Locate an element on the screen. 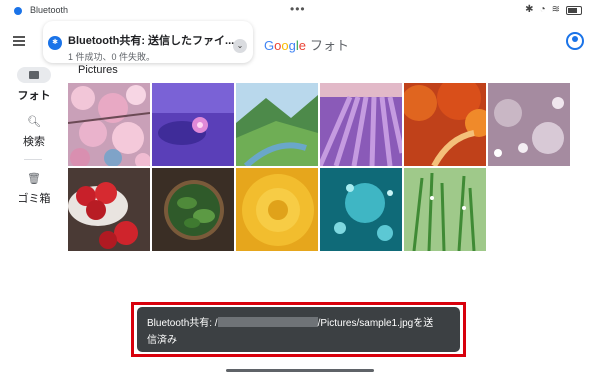  battery-icon is located at coordinates (574, 10).